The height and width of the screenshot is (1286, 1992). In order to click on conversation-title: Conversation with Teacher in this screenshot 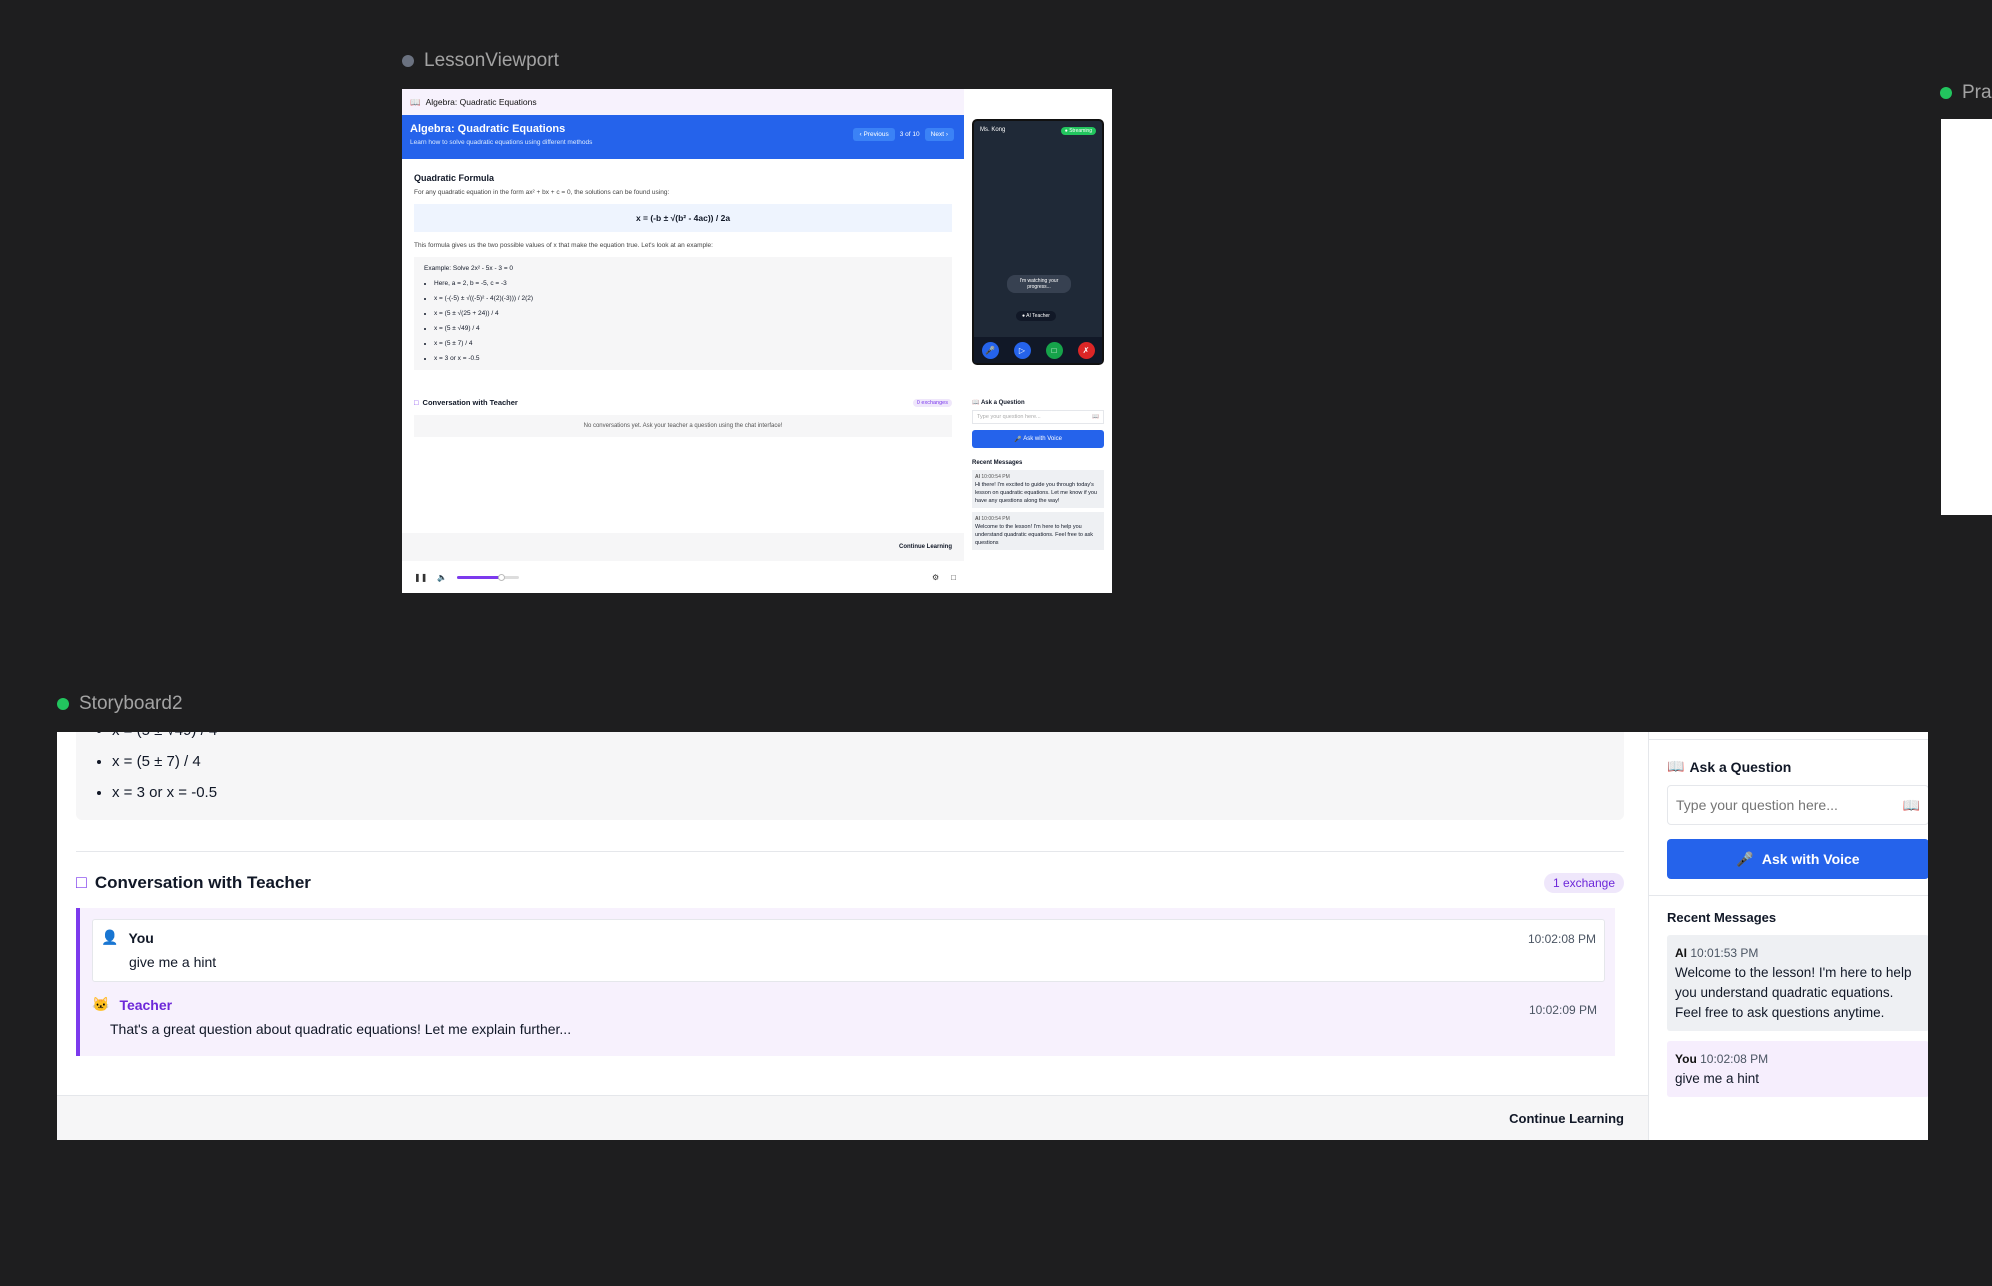, I will do `click(470, 402)`.